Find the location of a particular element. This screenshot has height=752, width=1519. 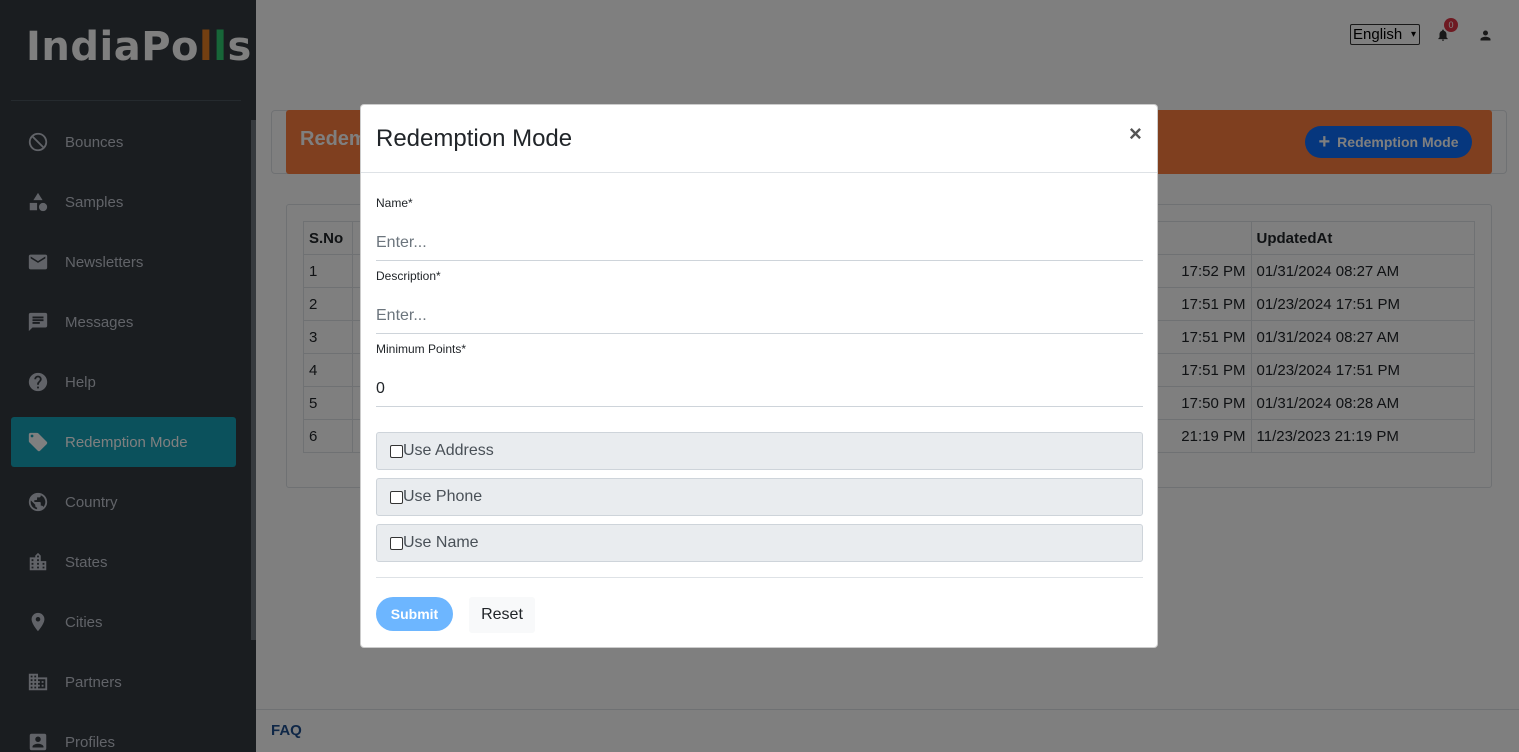

use-address-checkbox is located at coordinates (396, 451).